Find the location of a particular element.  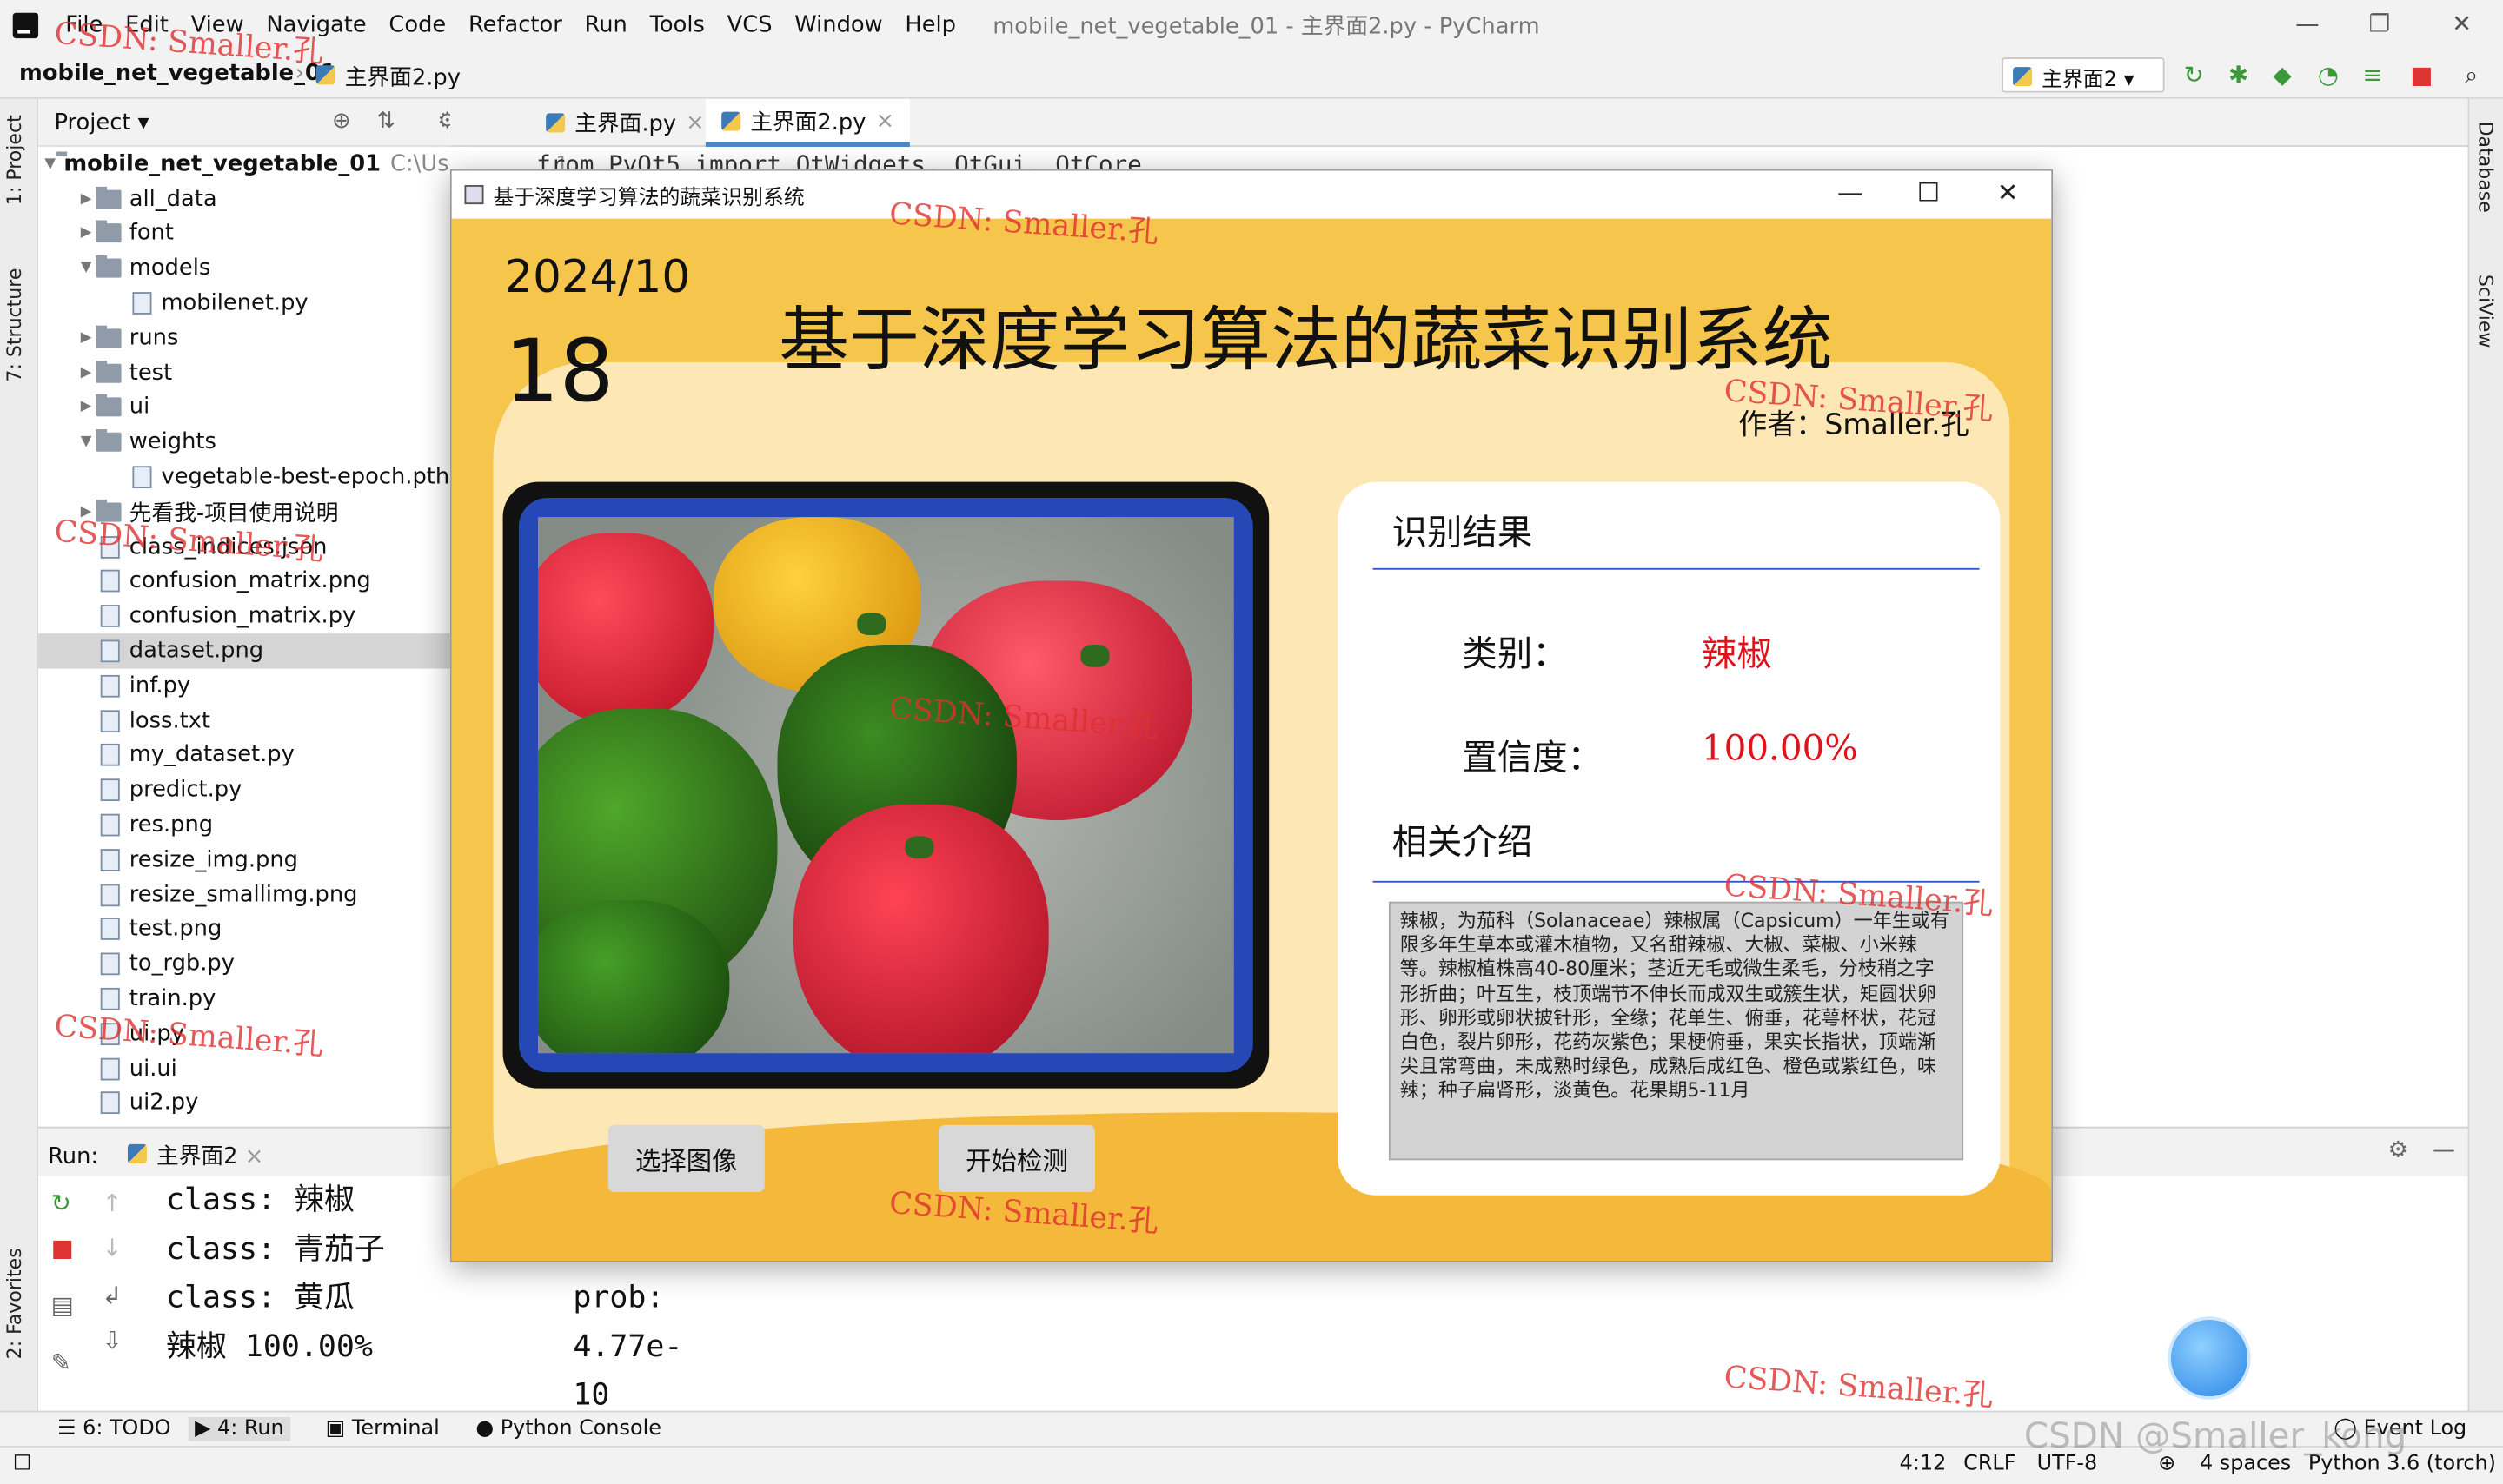

start-detect-button: 开始检测 is located at coordinates (1016, 1158).